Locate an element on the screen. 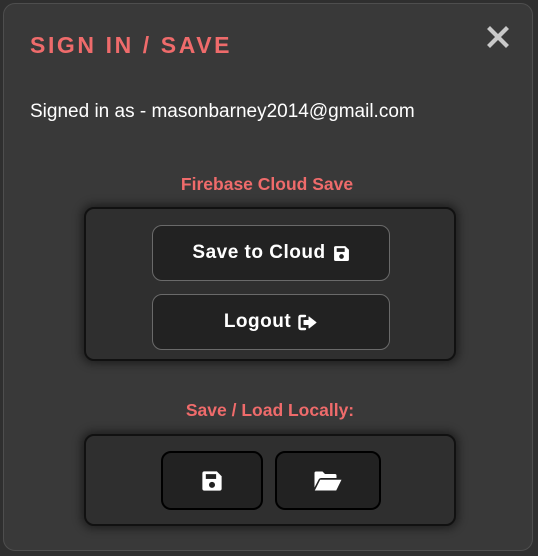 This screenshot has width=538, height=556. save-to-cloud-button: Save to Cloud is located at coordinates (271, 253).